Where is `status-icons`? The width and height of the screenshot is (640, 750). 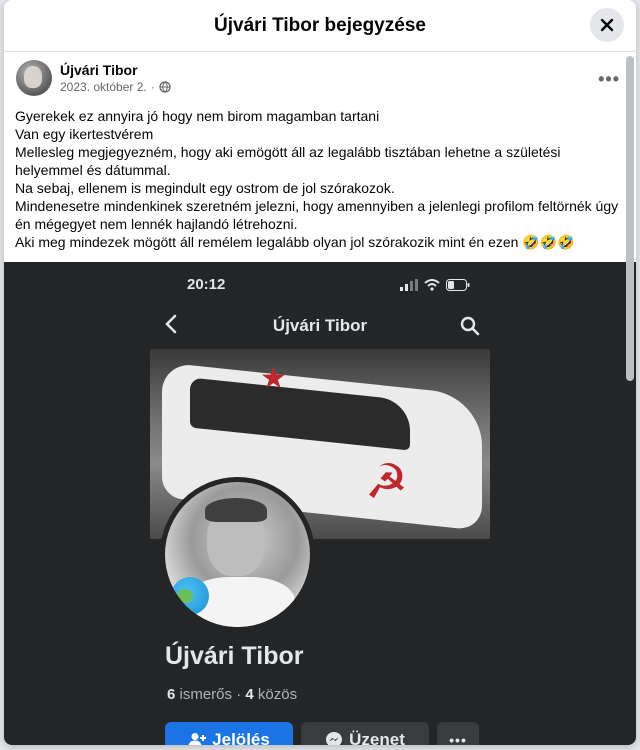
status-icons is located at coordinates (435, 285).